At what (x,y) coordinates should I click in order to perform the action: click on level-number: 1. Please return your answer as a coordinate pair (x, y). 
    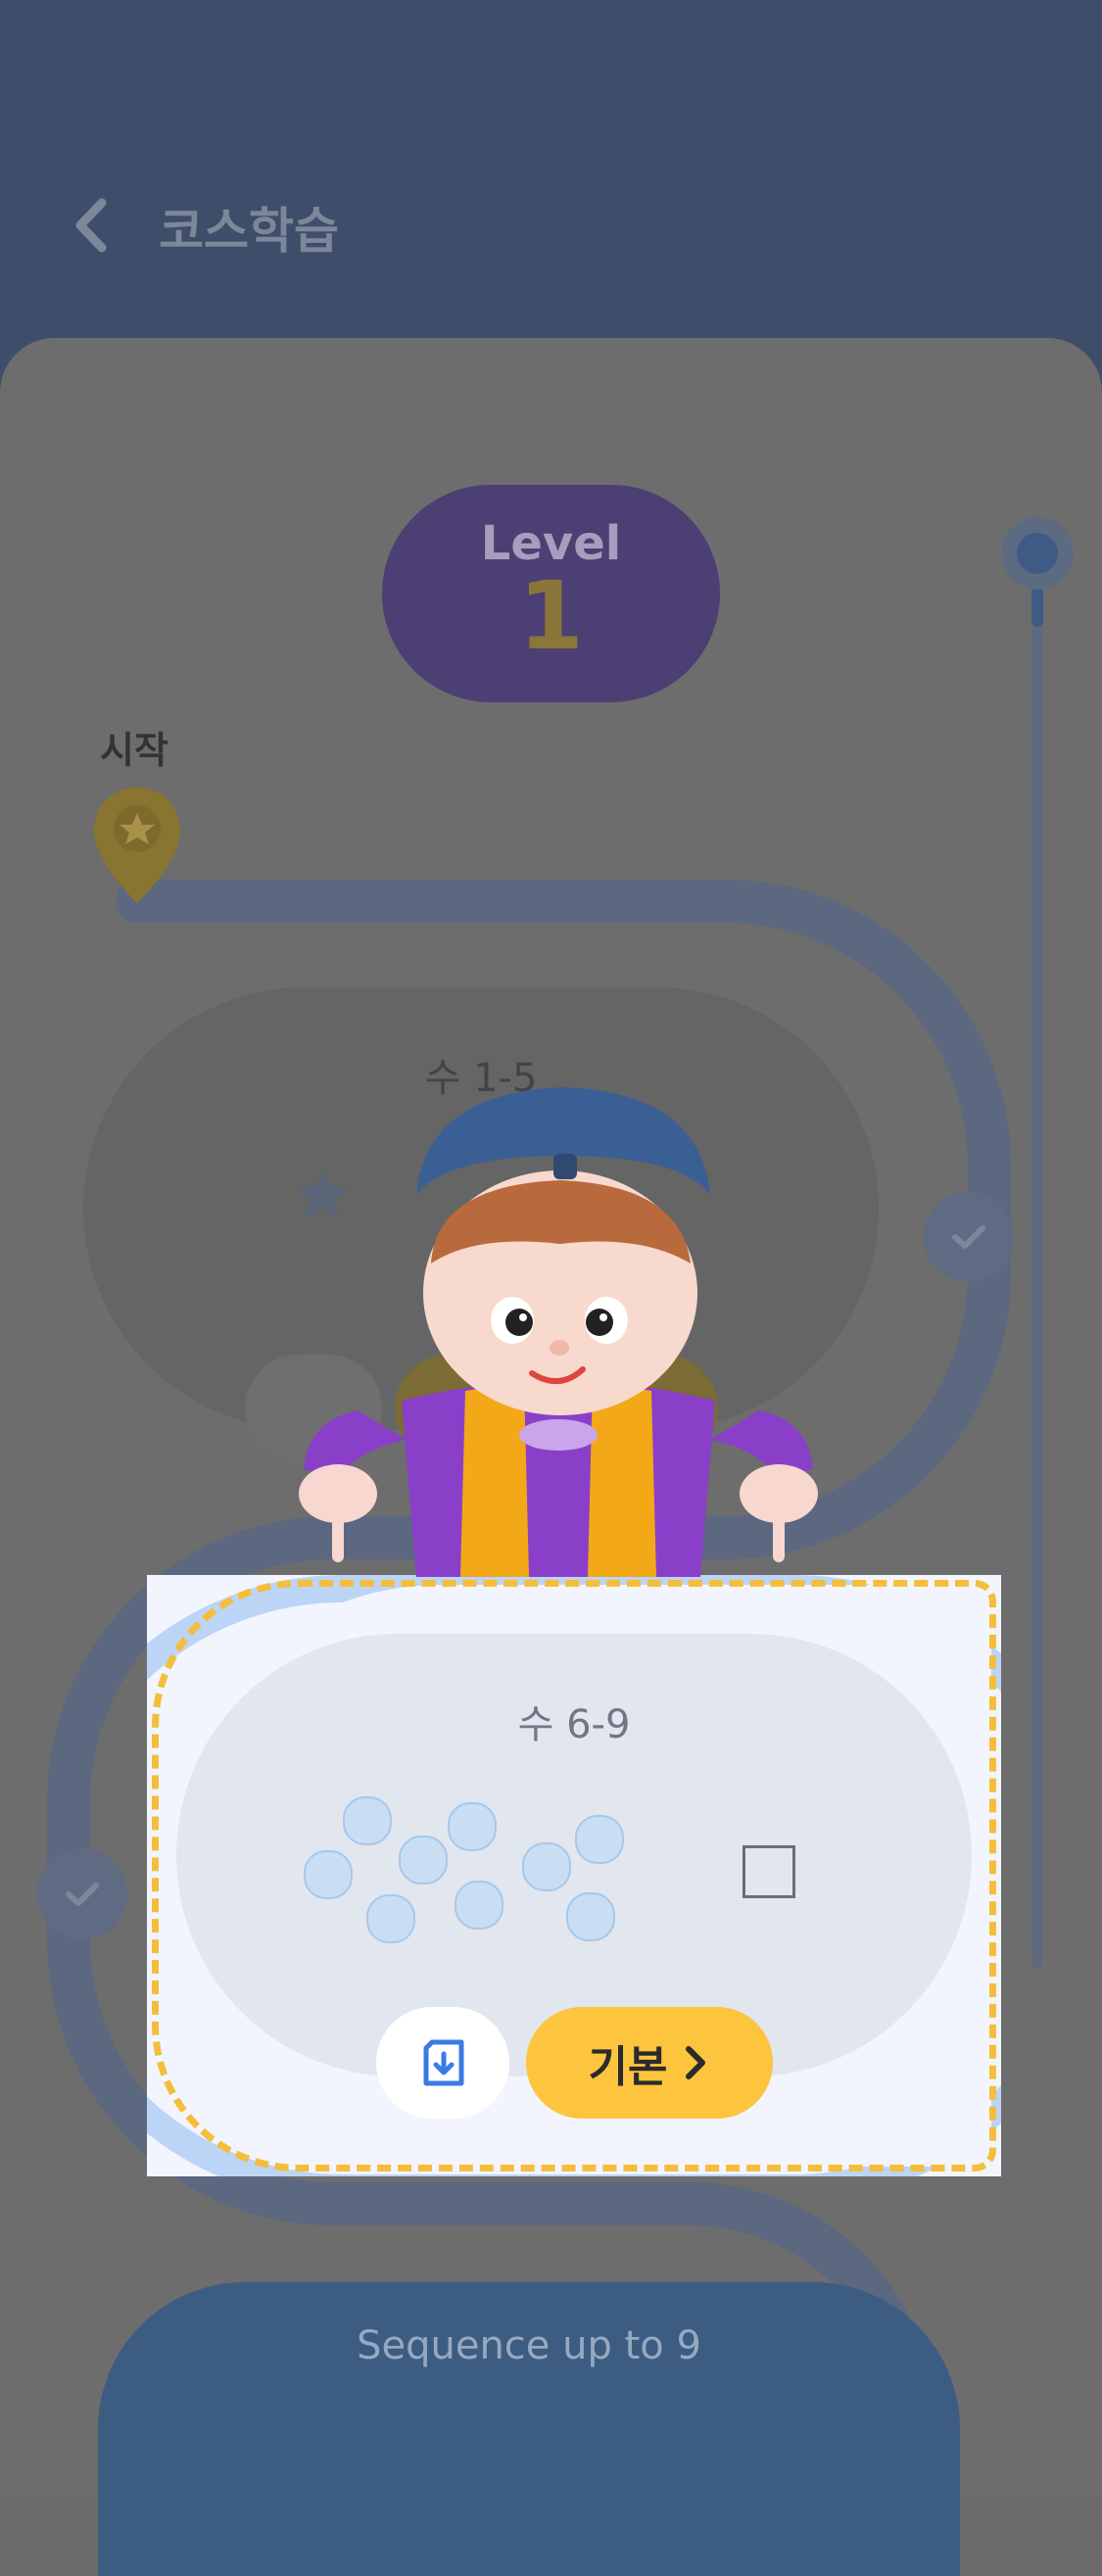
    Looking at the image, I should click on (551, 616).